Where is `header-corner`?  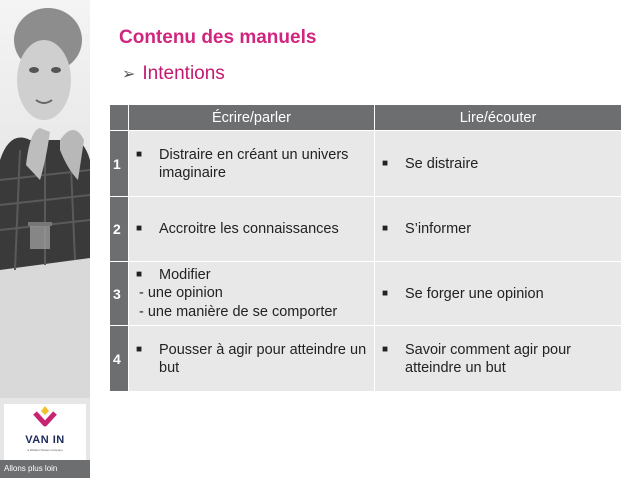
header-corner is located at coordinates (119, 117).